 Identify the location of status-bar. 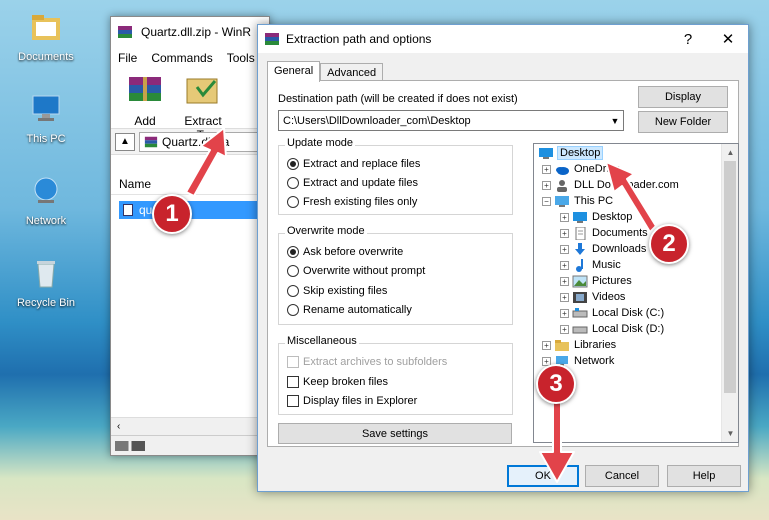
(190, 445).